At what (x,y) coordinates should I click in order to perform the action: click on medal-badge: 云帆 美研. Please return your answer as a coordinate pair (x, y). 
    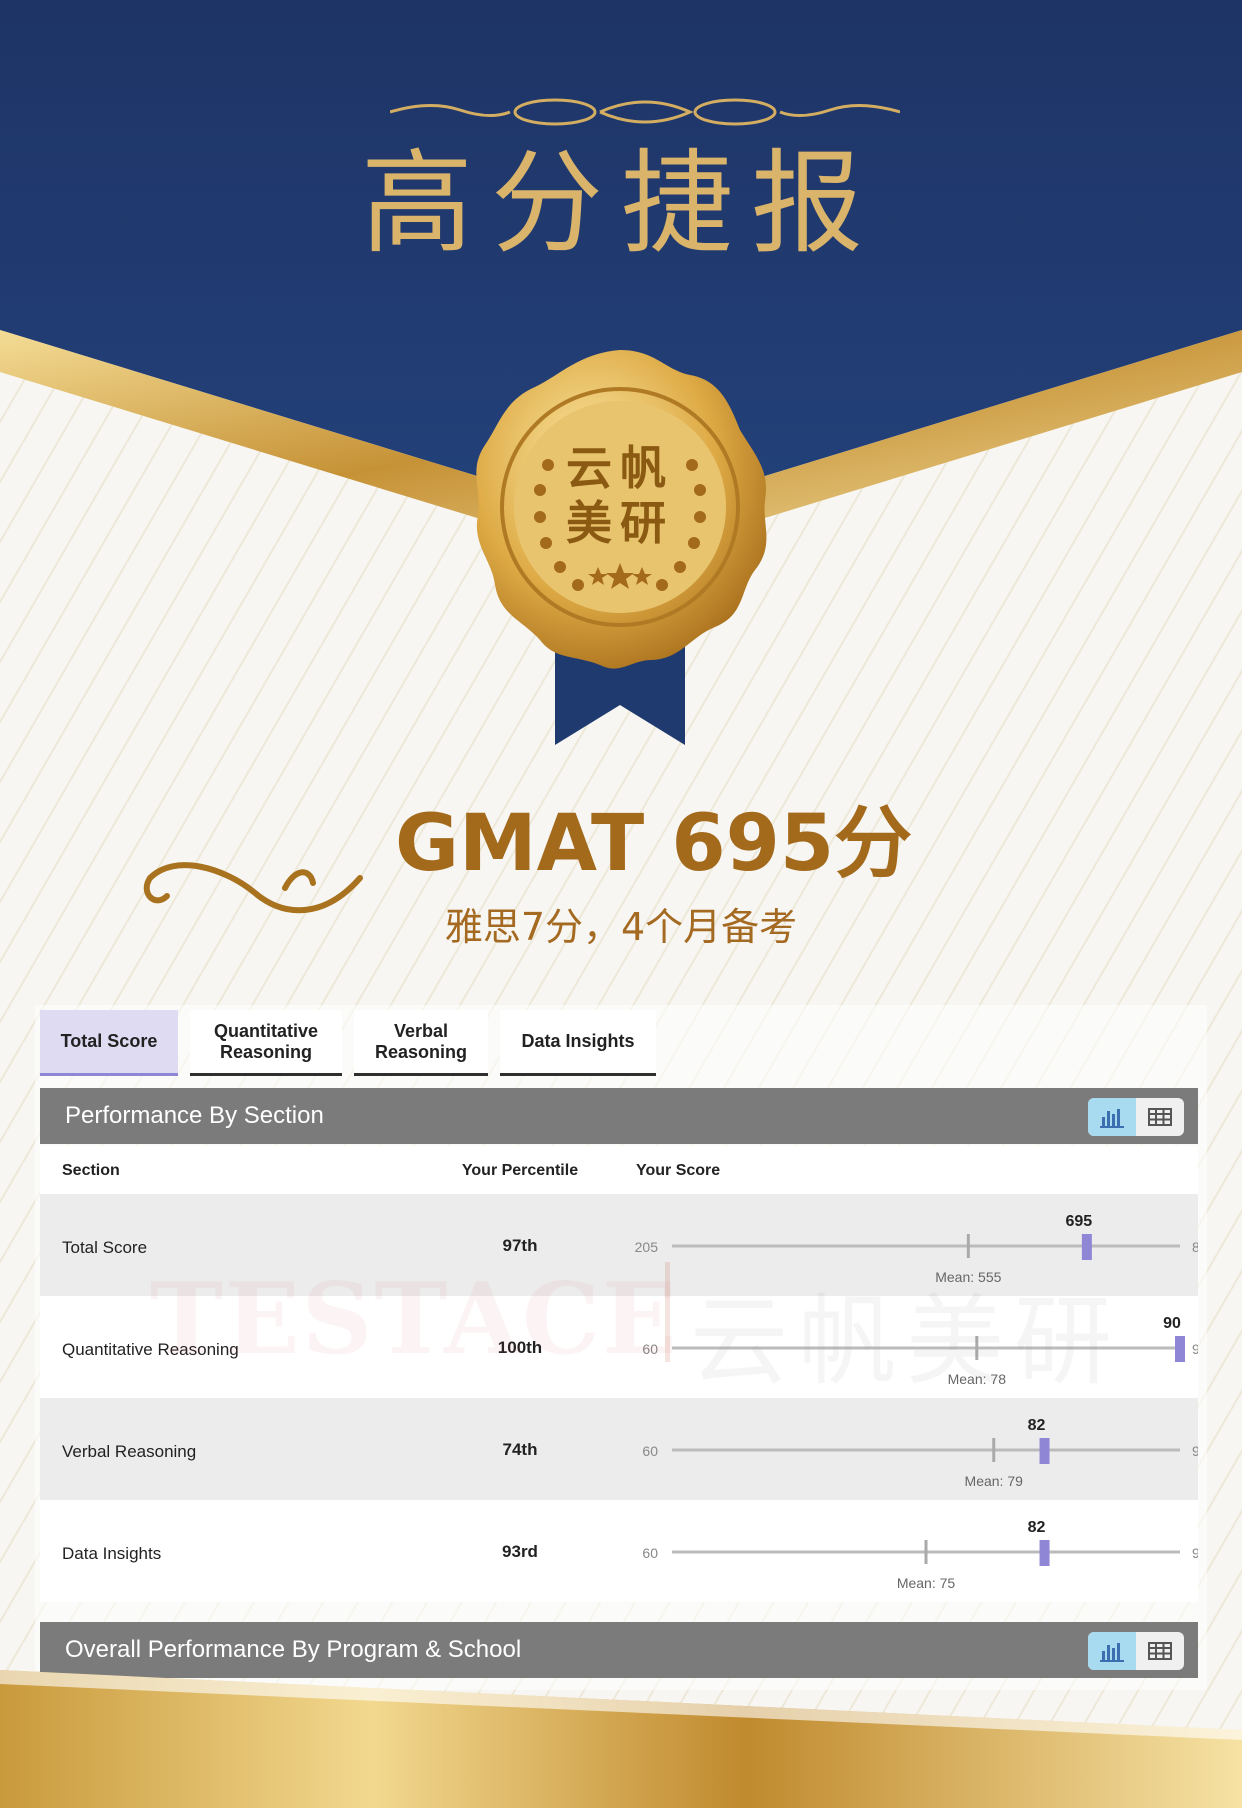
    Looking at the image, I should click on (620, 545).